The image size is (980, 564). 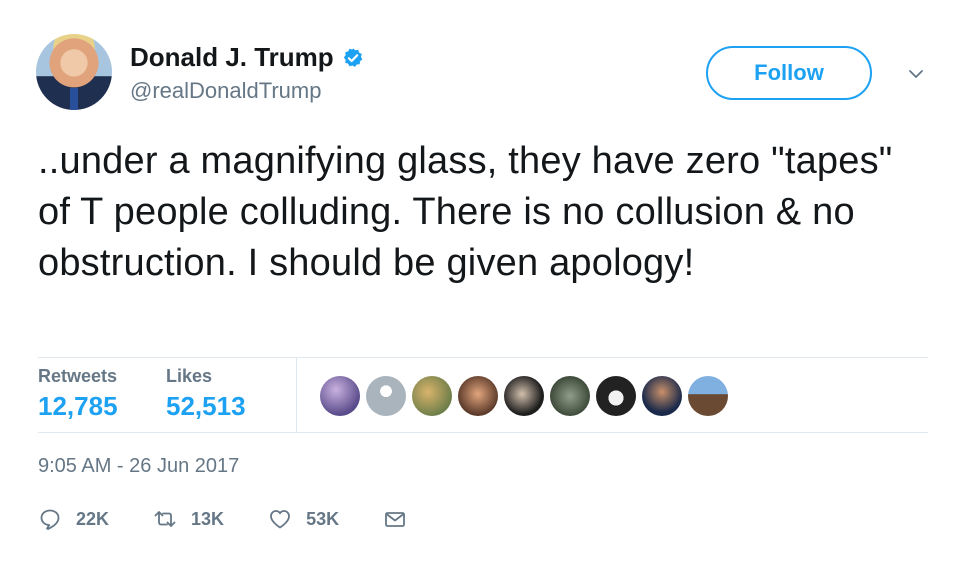 I want to click on likes-label: Likes, so click(x=189, y=376).